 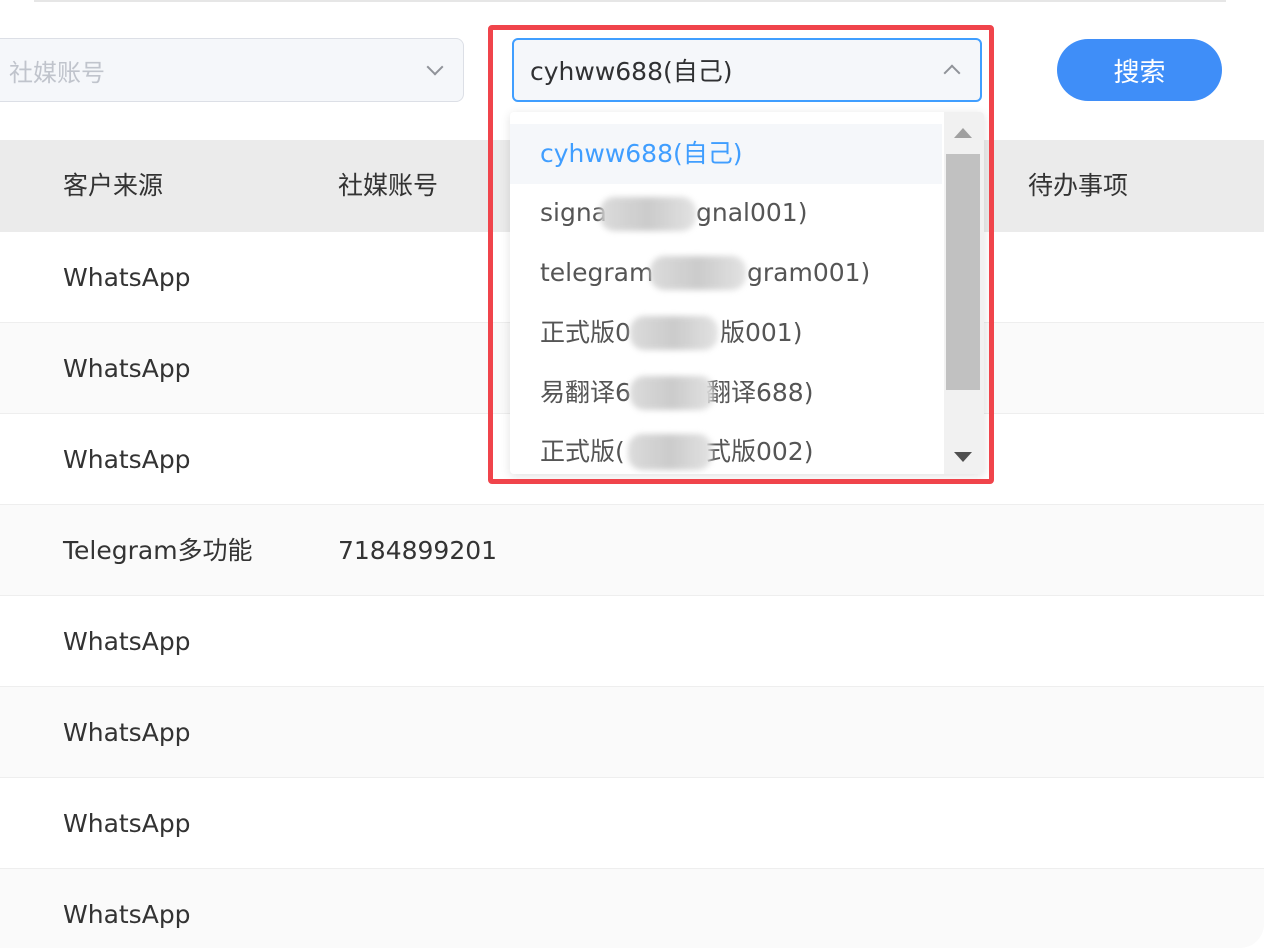 I want to click on option-label: cyhww688(自己), so click(x=641, y=153).